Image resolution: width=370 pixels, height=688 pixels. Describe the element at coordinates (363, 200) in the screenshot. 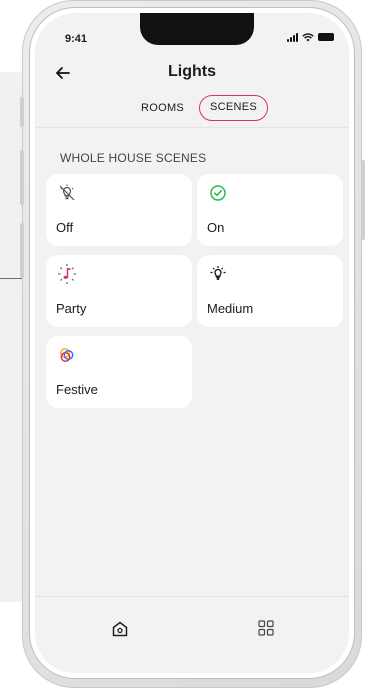

I see `power-button` at that location.